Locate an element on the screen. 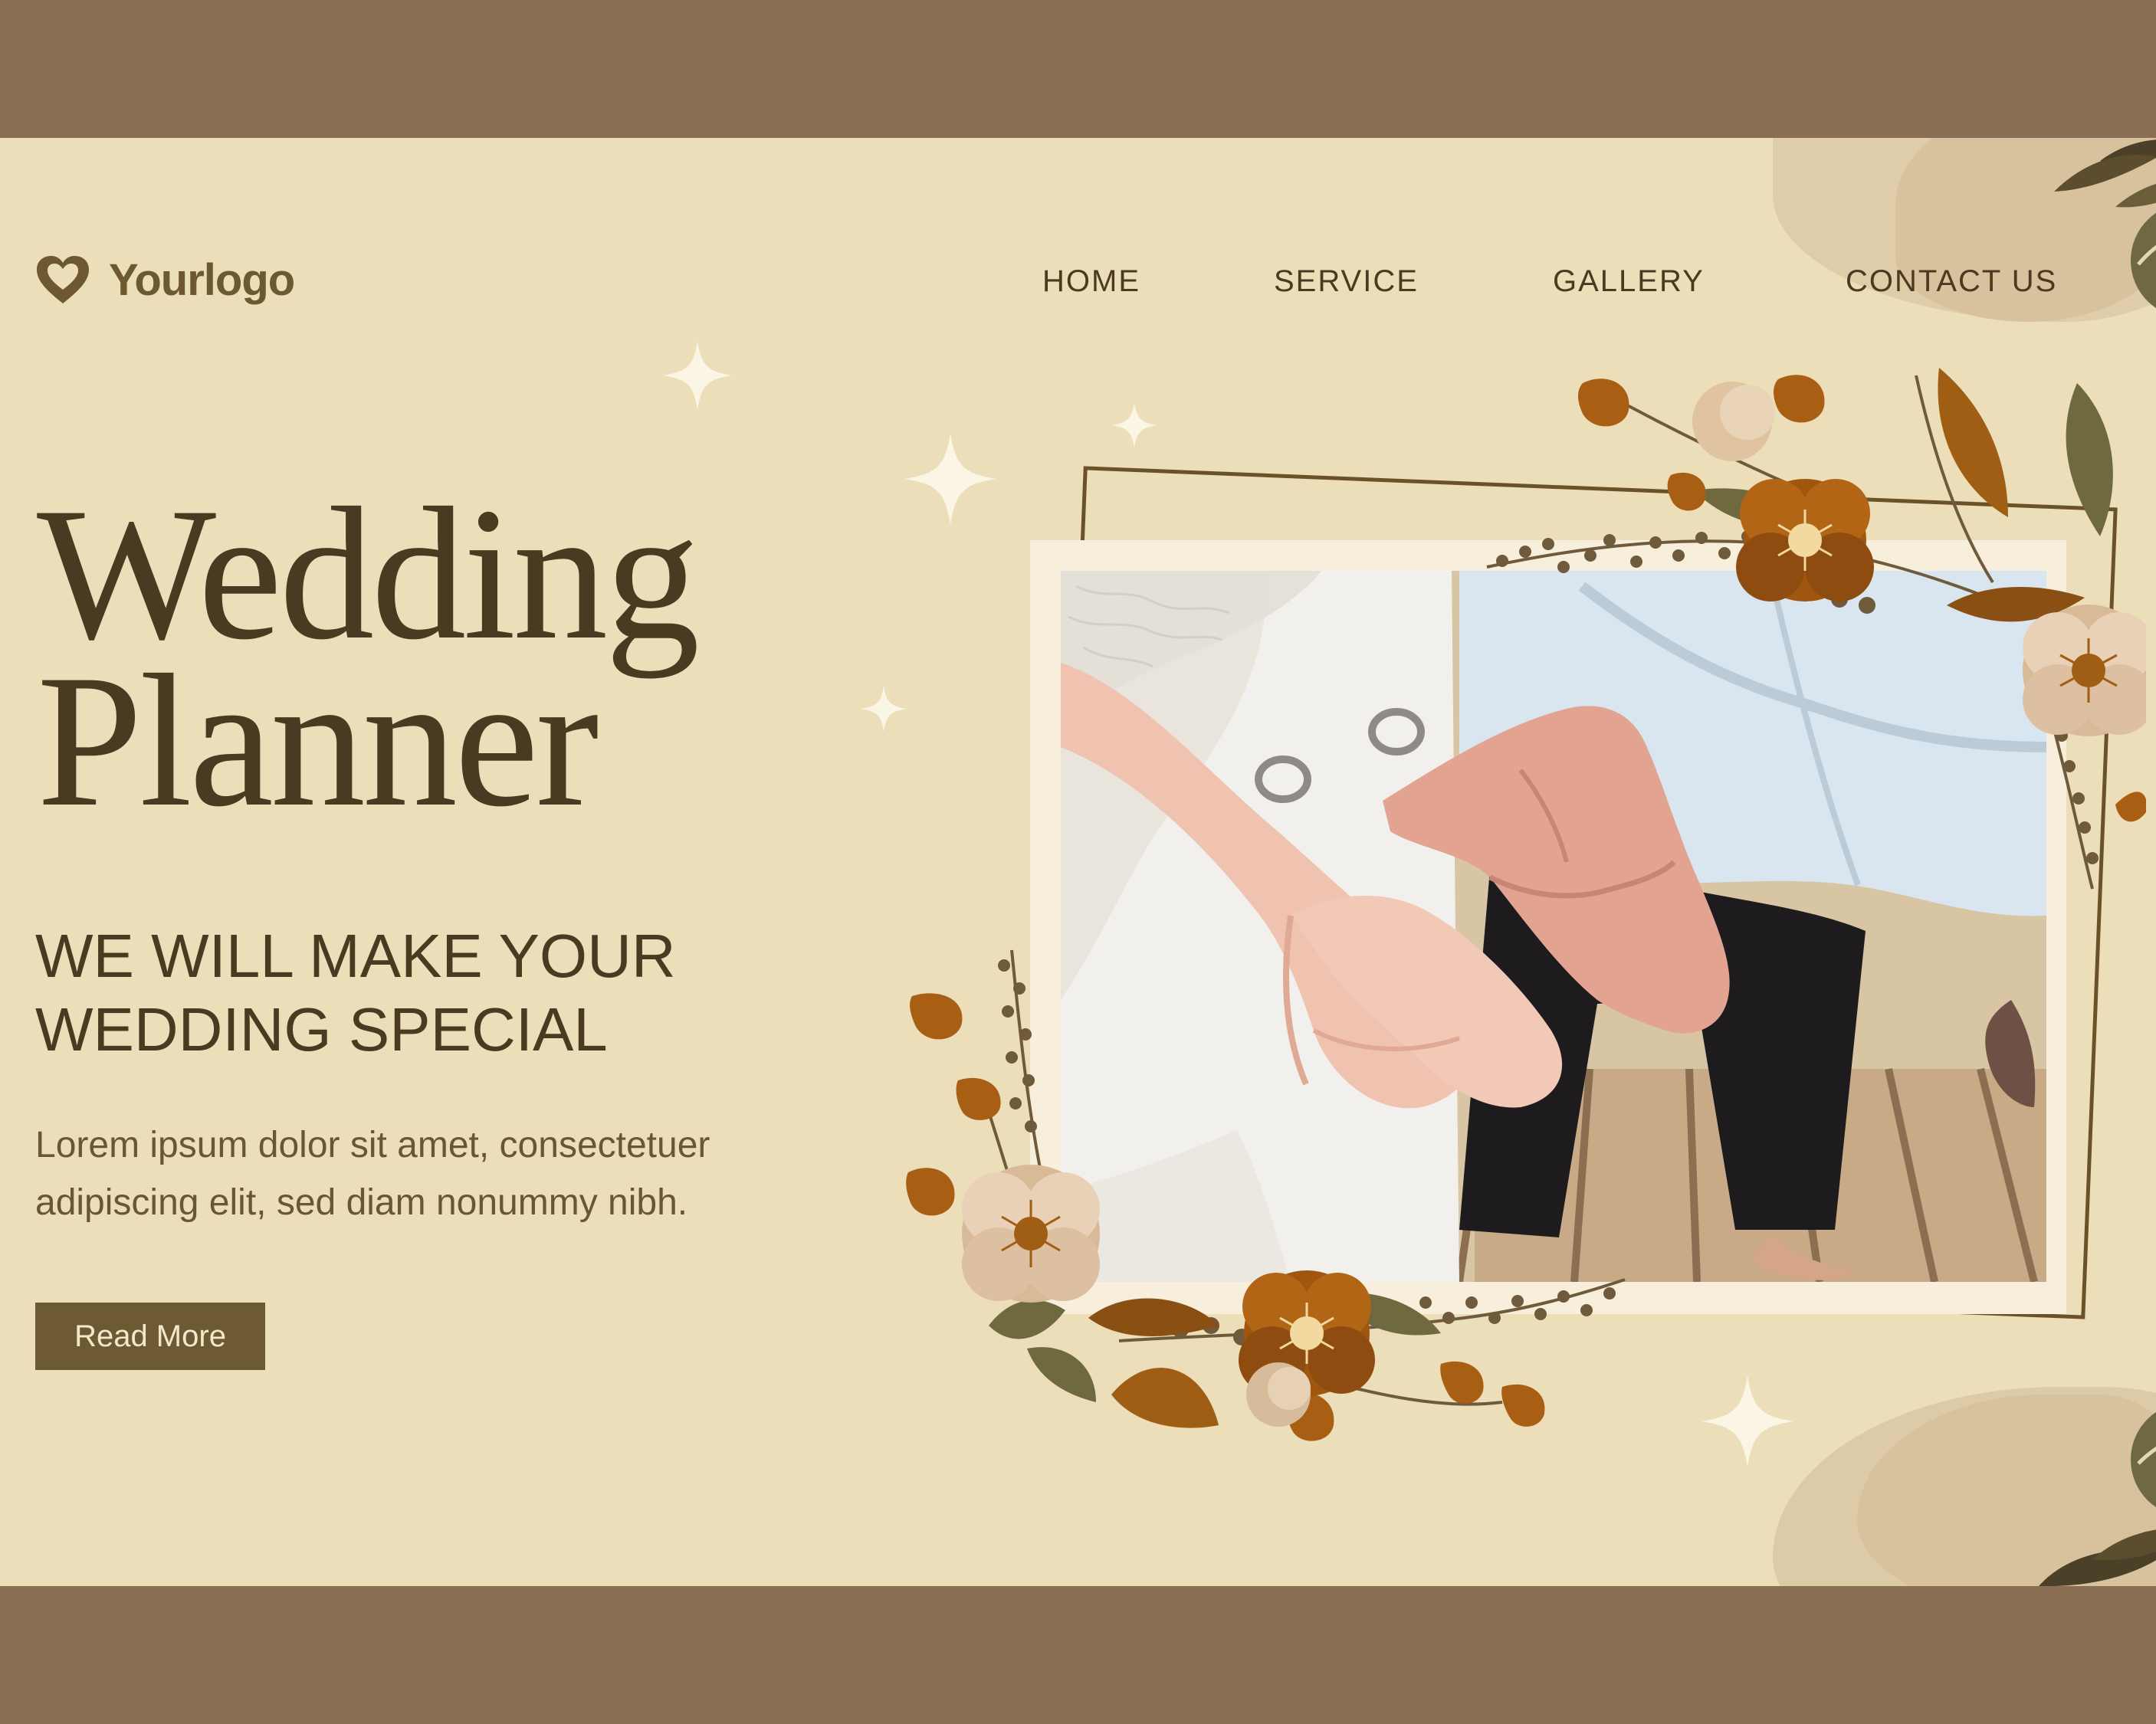 Image resolution: width=2156 pixels, height=1724 pixels. logo-text: Yourlogo is located at coordinates (202, 279).